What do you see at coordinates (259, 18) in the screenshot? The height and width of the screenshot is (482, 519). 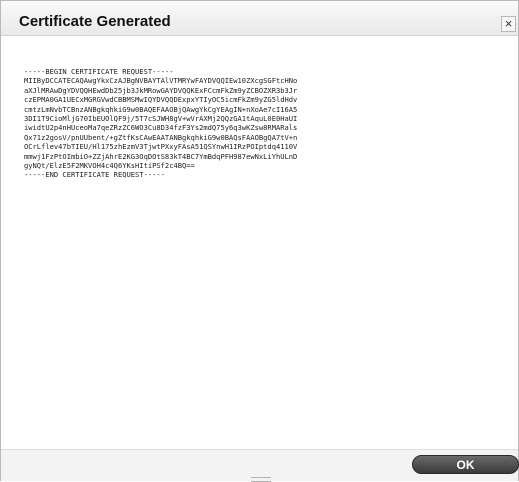 I see `dialog-titlebar: Certificate Generated ×` at bounding box center [259, 18].